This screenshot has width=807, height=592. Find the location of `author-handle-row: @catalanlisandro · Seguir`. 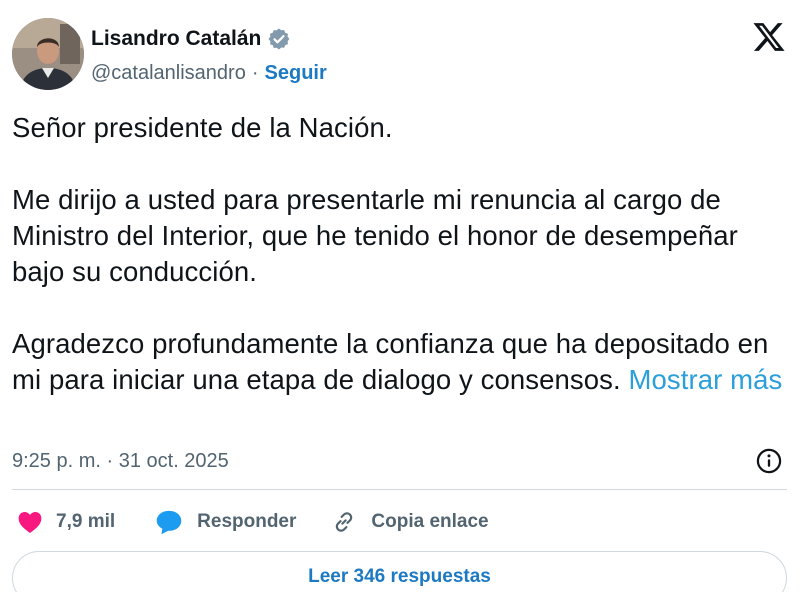

author-handle-row: @catalanlisandro · Seguir is located at coordinates (209, 73).